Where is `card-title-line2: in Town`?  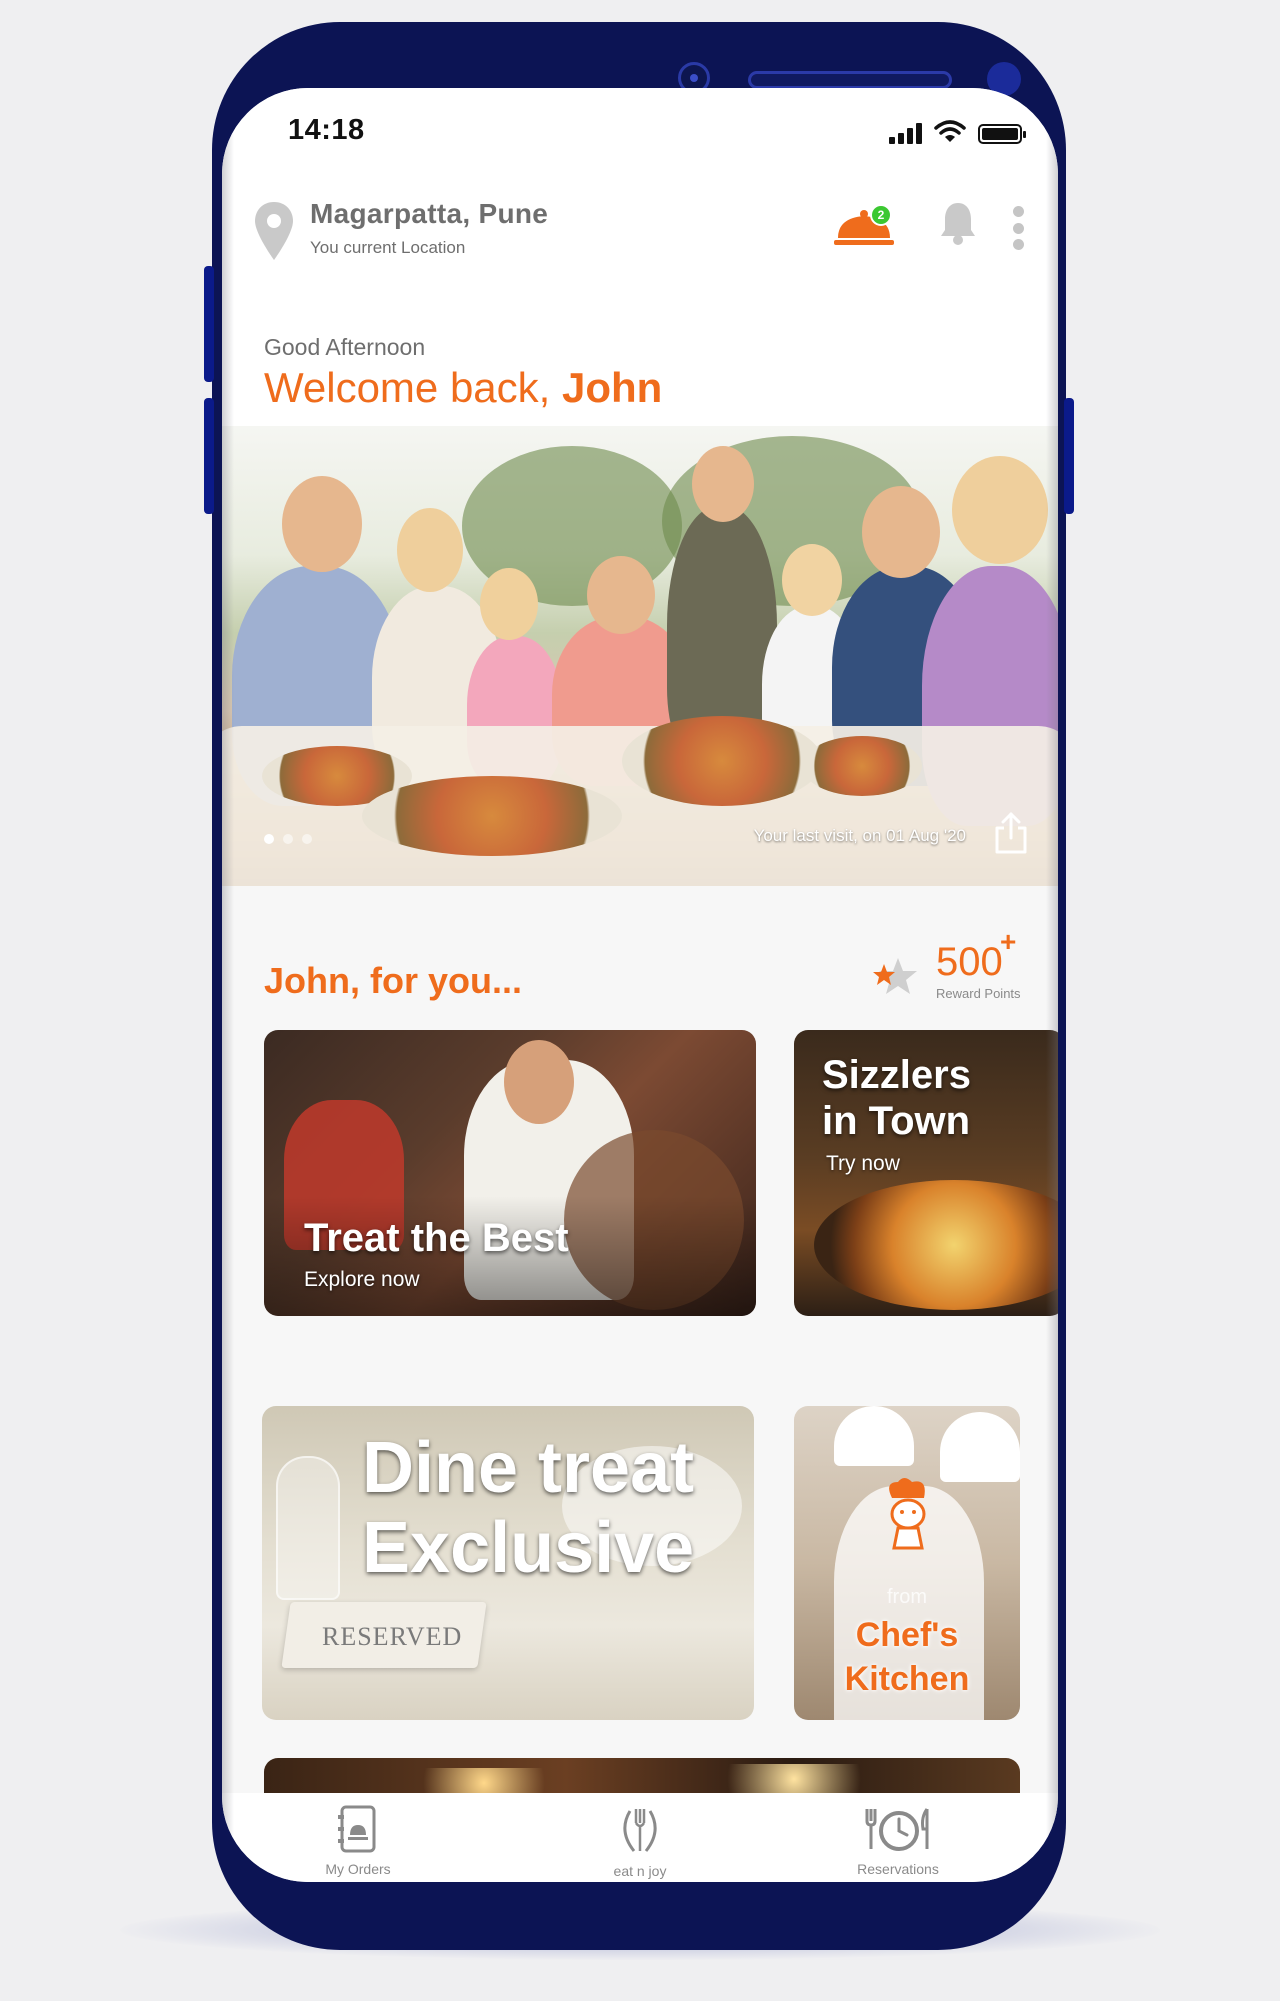 card-title-line2: in Town is located at coordinates (896, 1121).